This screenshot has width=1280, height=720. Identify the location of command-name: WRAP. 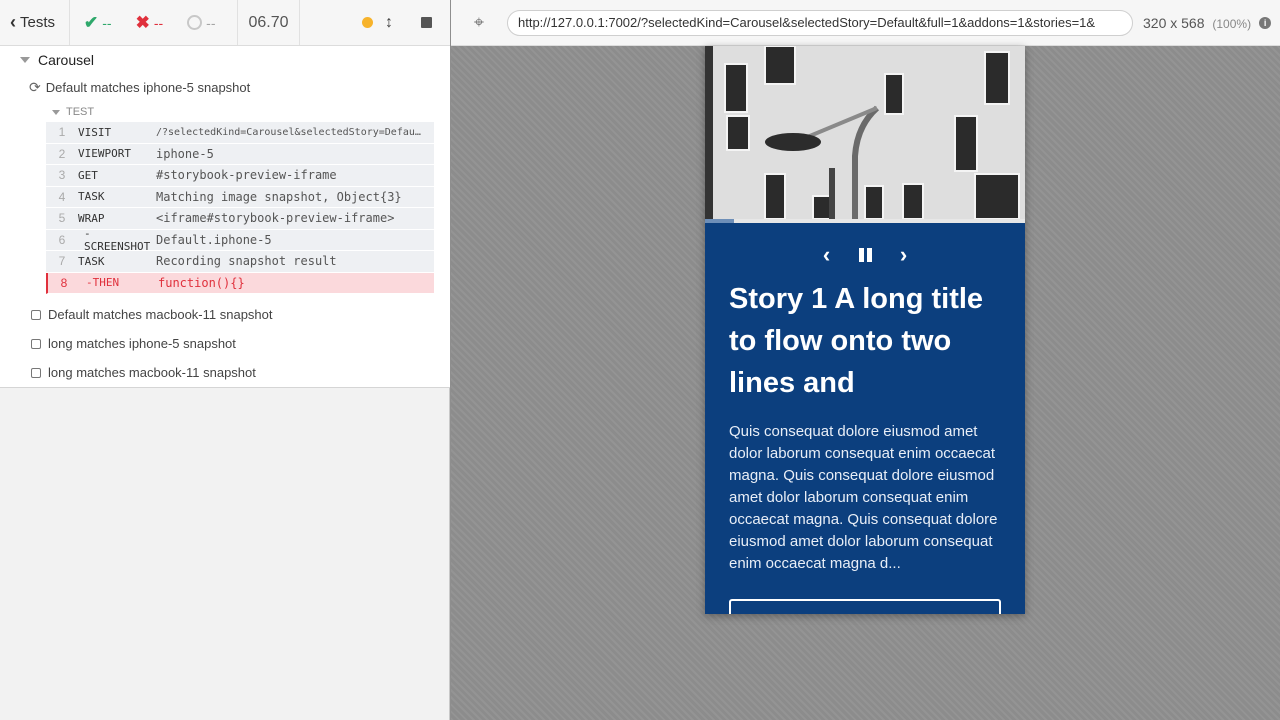
(91, 218).